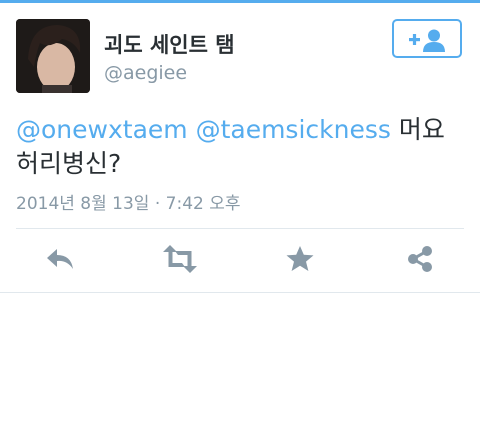  I want to click on display-name: 괴도 세인트 탬, so click(169, 44).